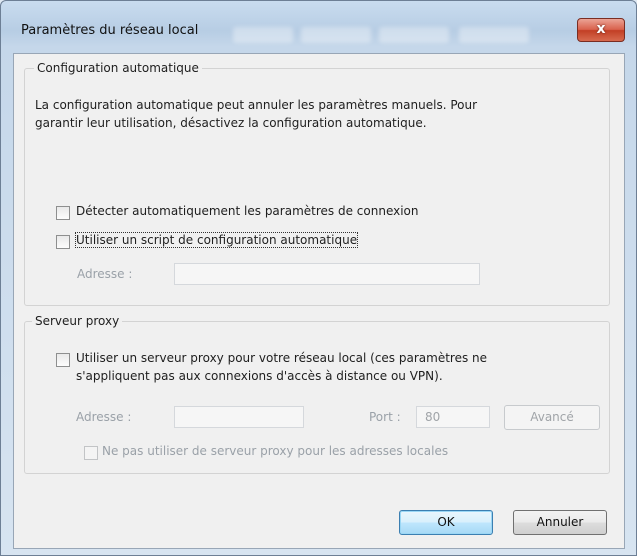  Describe the element at coordinates (453, 417) in the screenshot. I see `proxy-port-input: 80` at that location.